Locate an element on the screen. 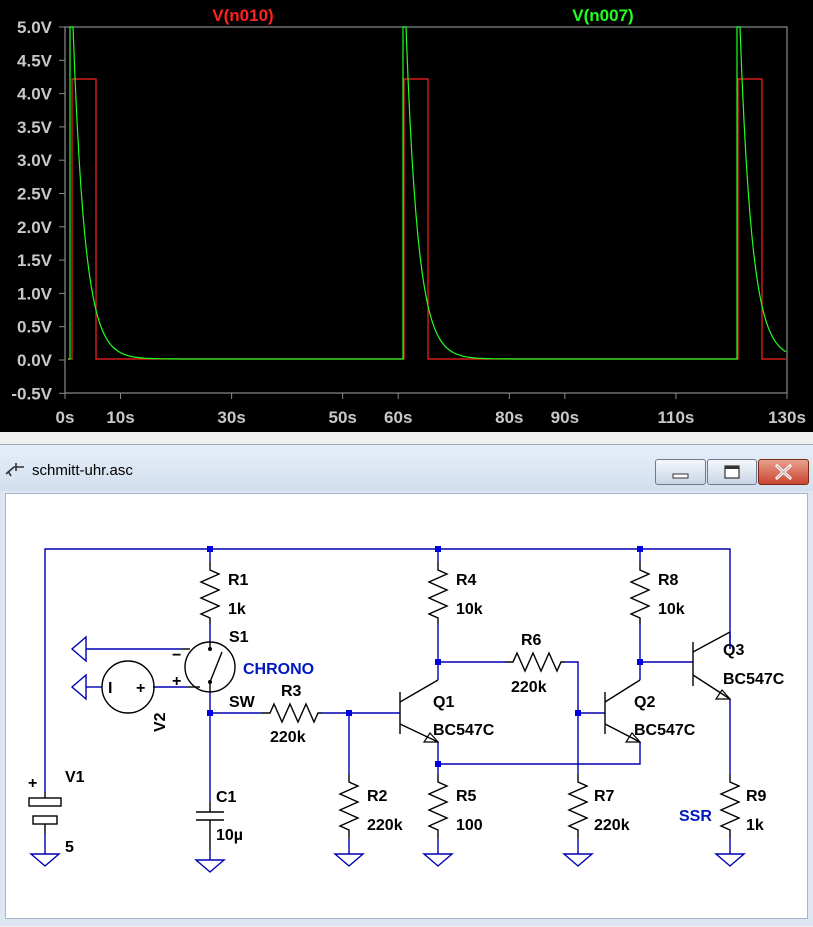  net-label-ssr: SSR is located at coordinates (695, 816).